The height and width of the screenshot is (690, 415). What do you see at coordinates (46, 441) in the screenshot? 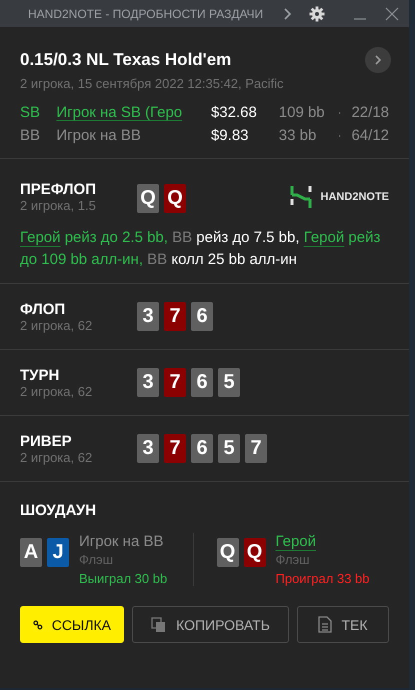
I see `street-title: РИВЕР` at bounding box center [46, 441].